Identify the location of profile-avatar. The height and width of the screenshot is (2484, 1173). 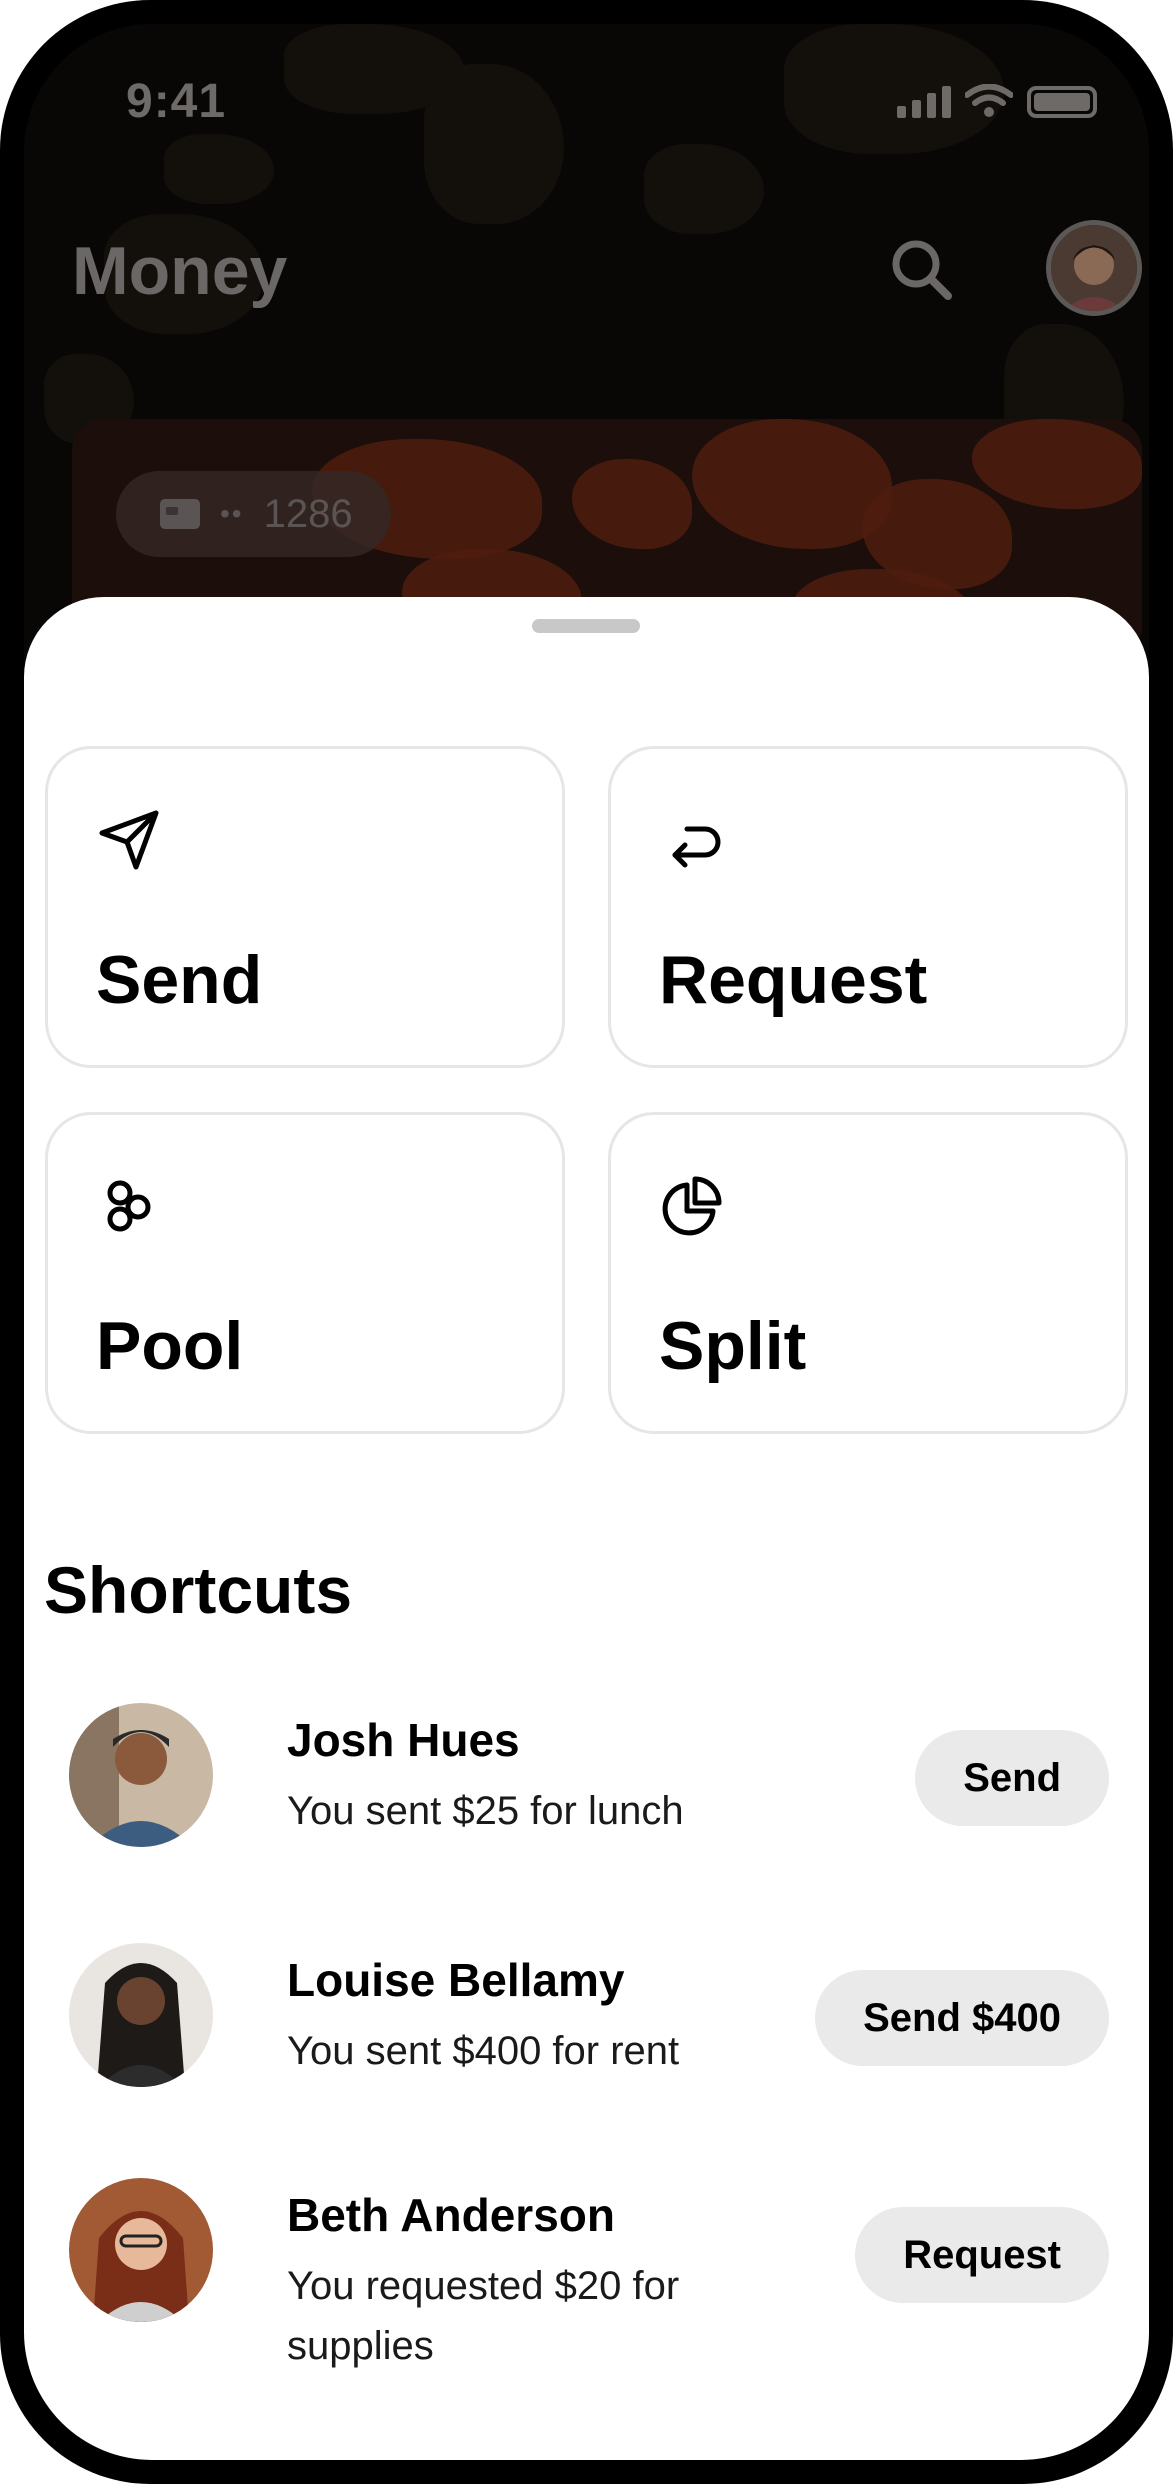
(1094, 268).